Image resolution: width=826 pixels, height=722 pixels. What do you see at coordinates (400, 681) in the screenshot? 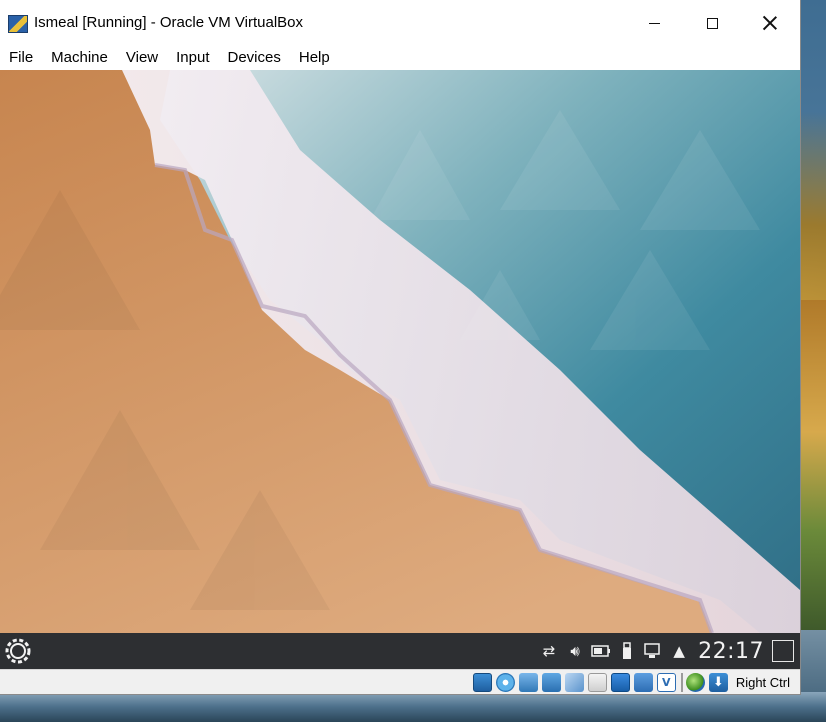
I see `virtualbox-status-bar: V ⬇ Right Ctrl` at bounding box center [400, 681].